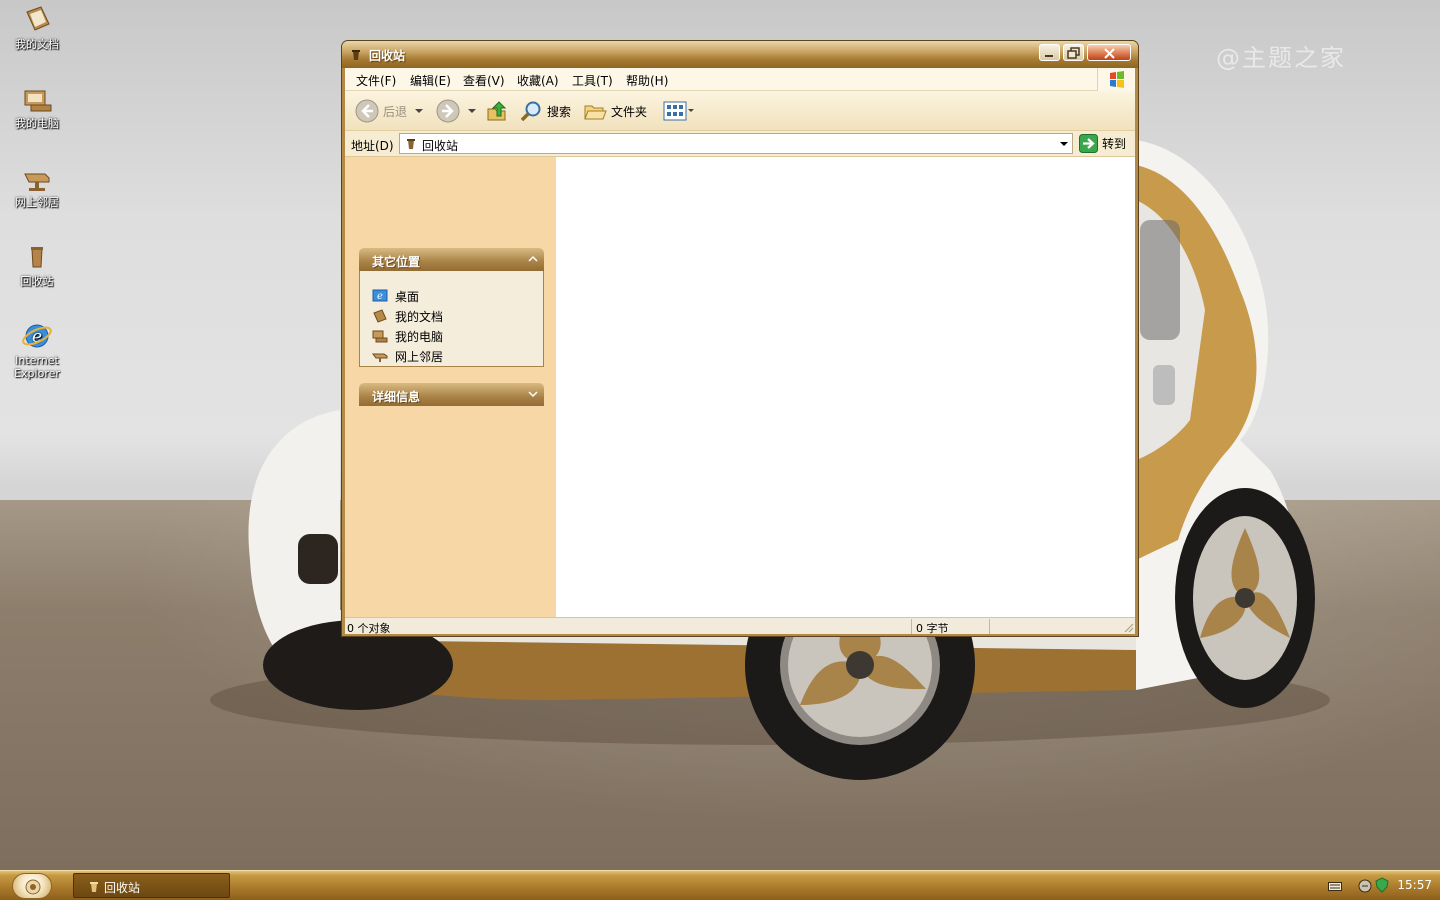 The image size is (1440, 900). I want to click on close-icon, so click(1109, 53).